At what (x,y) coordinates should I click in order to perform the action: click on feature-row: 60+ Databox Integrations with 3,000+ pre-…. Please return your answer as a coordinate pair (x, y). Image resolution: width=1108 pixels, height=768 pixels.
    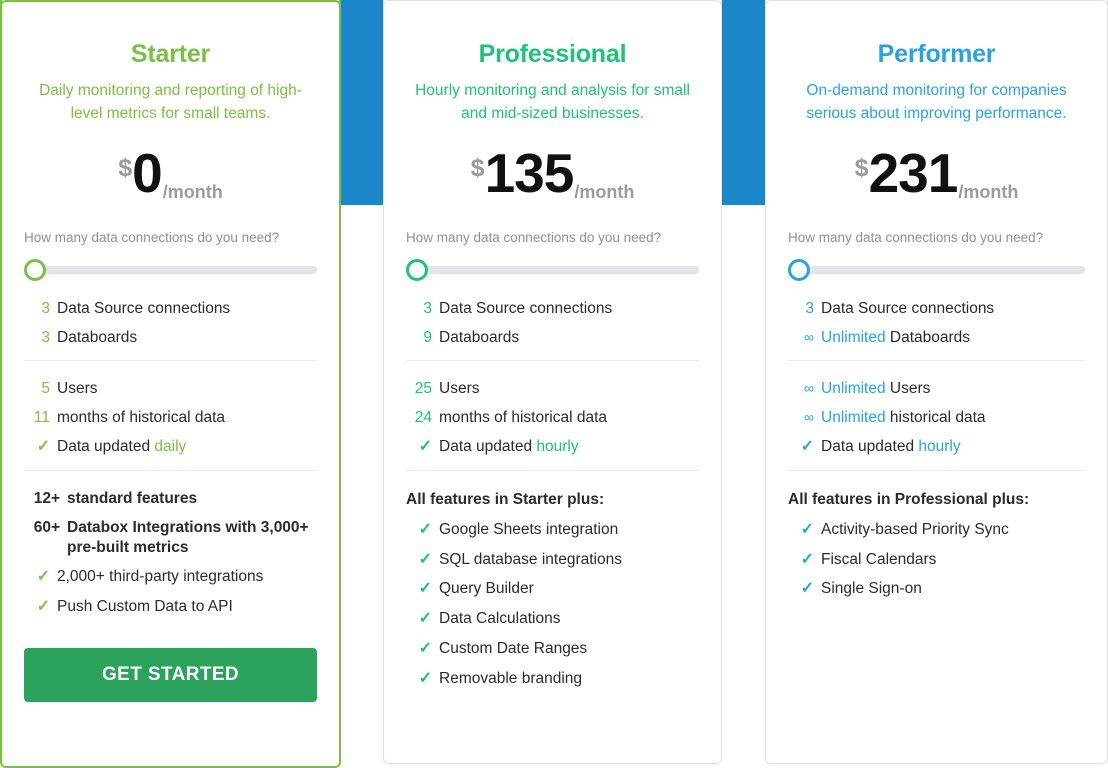
    Looking at the image, I should click on (170, 538).